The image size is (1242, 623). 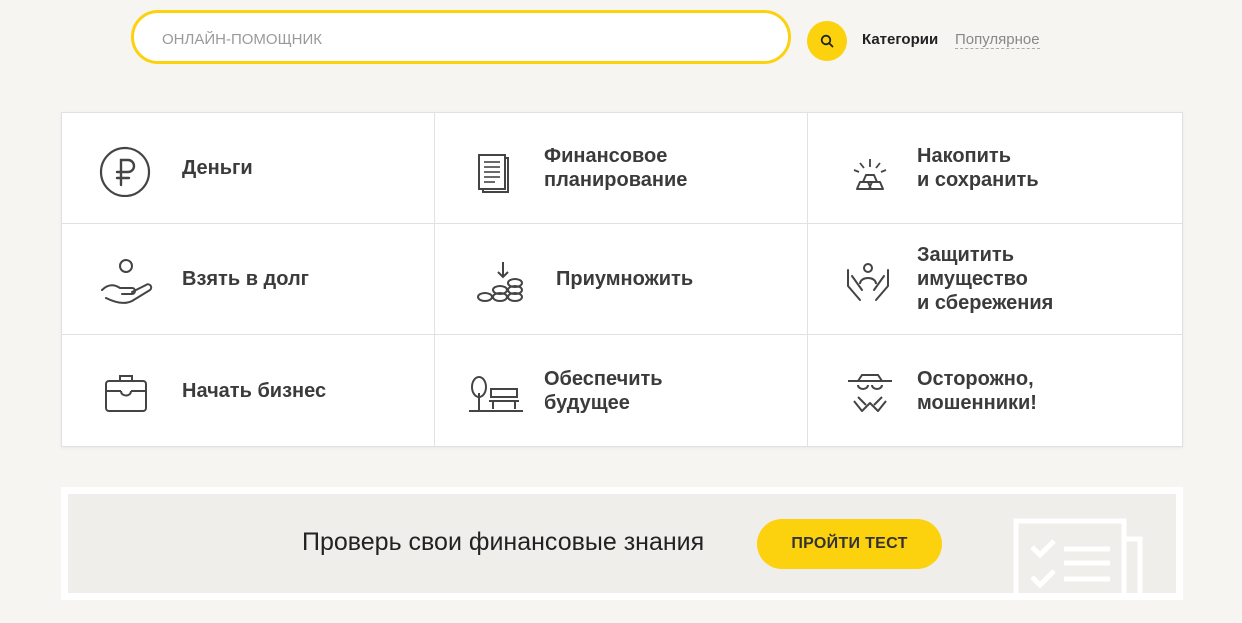 What do you see at coordinates (870, 393) in the screenshot?
I see `fraudster-icon` at bounding box center [870, 393].